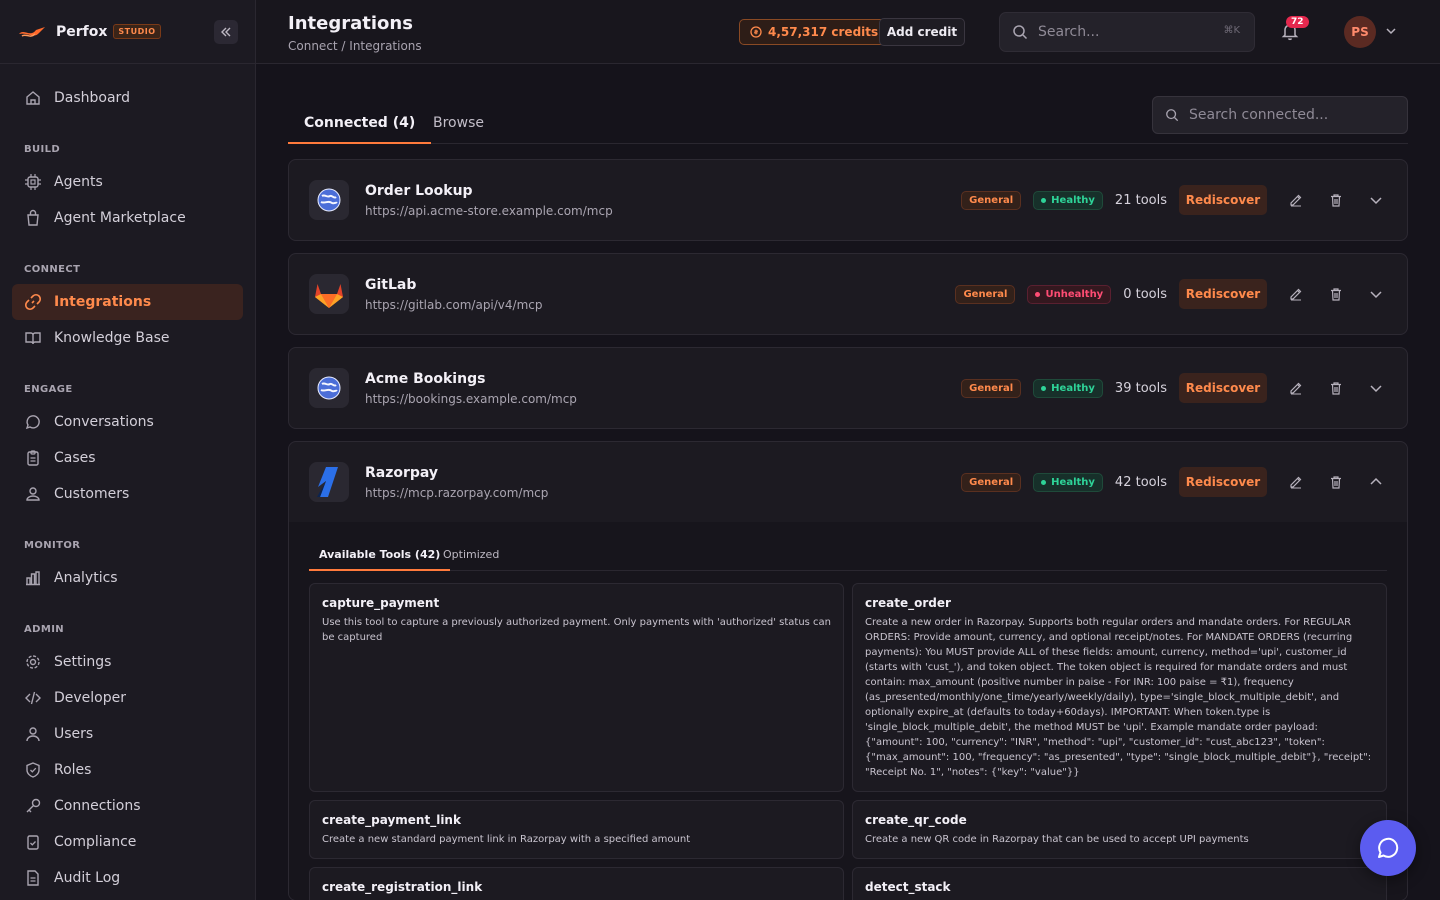 The height and width of the screenshot is (900, 1440). Describe the element at coordinates (127, 770) in the screenshot. I see `sidebar-item-roles: Roles` at that location.